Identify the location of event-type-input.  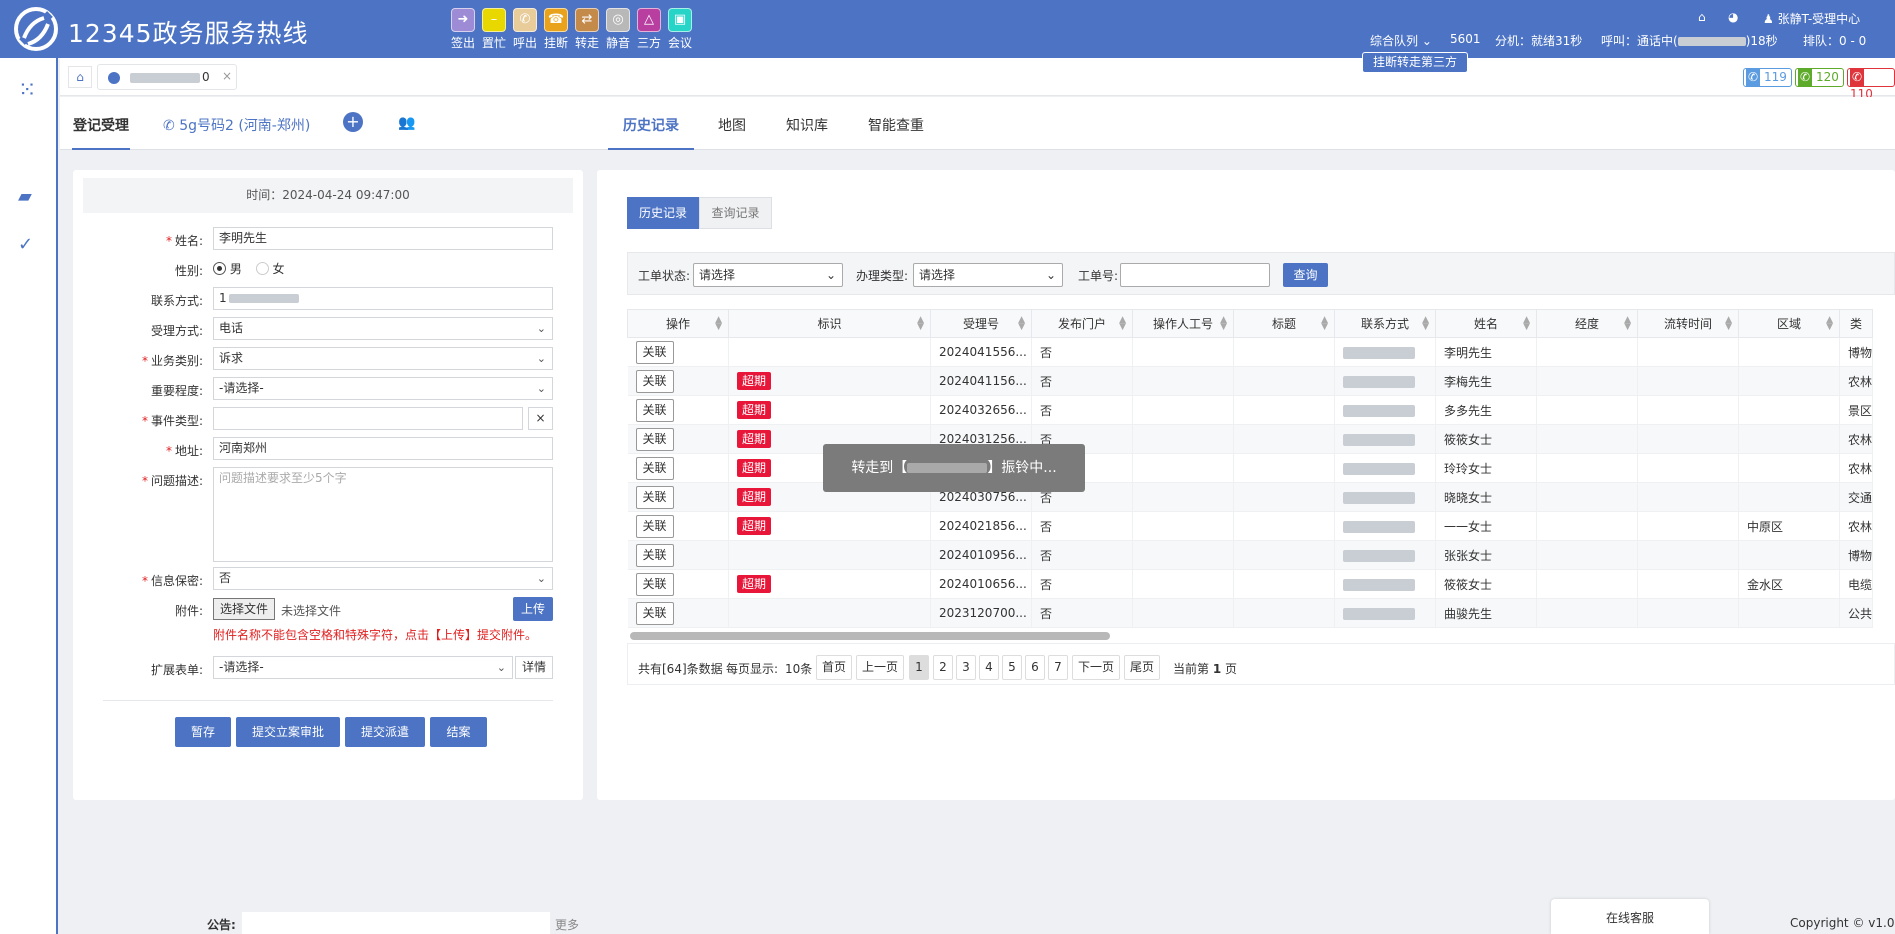
(368, 418).